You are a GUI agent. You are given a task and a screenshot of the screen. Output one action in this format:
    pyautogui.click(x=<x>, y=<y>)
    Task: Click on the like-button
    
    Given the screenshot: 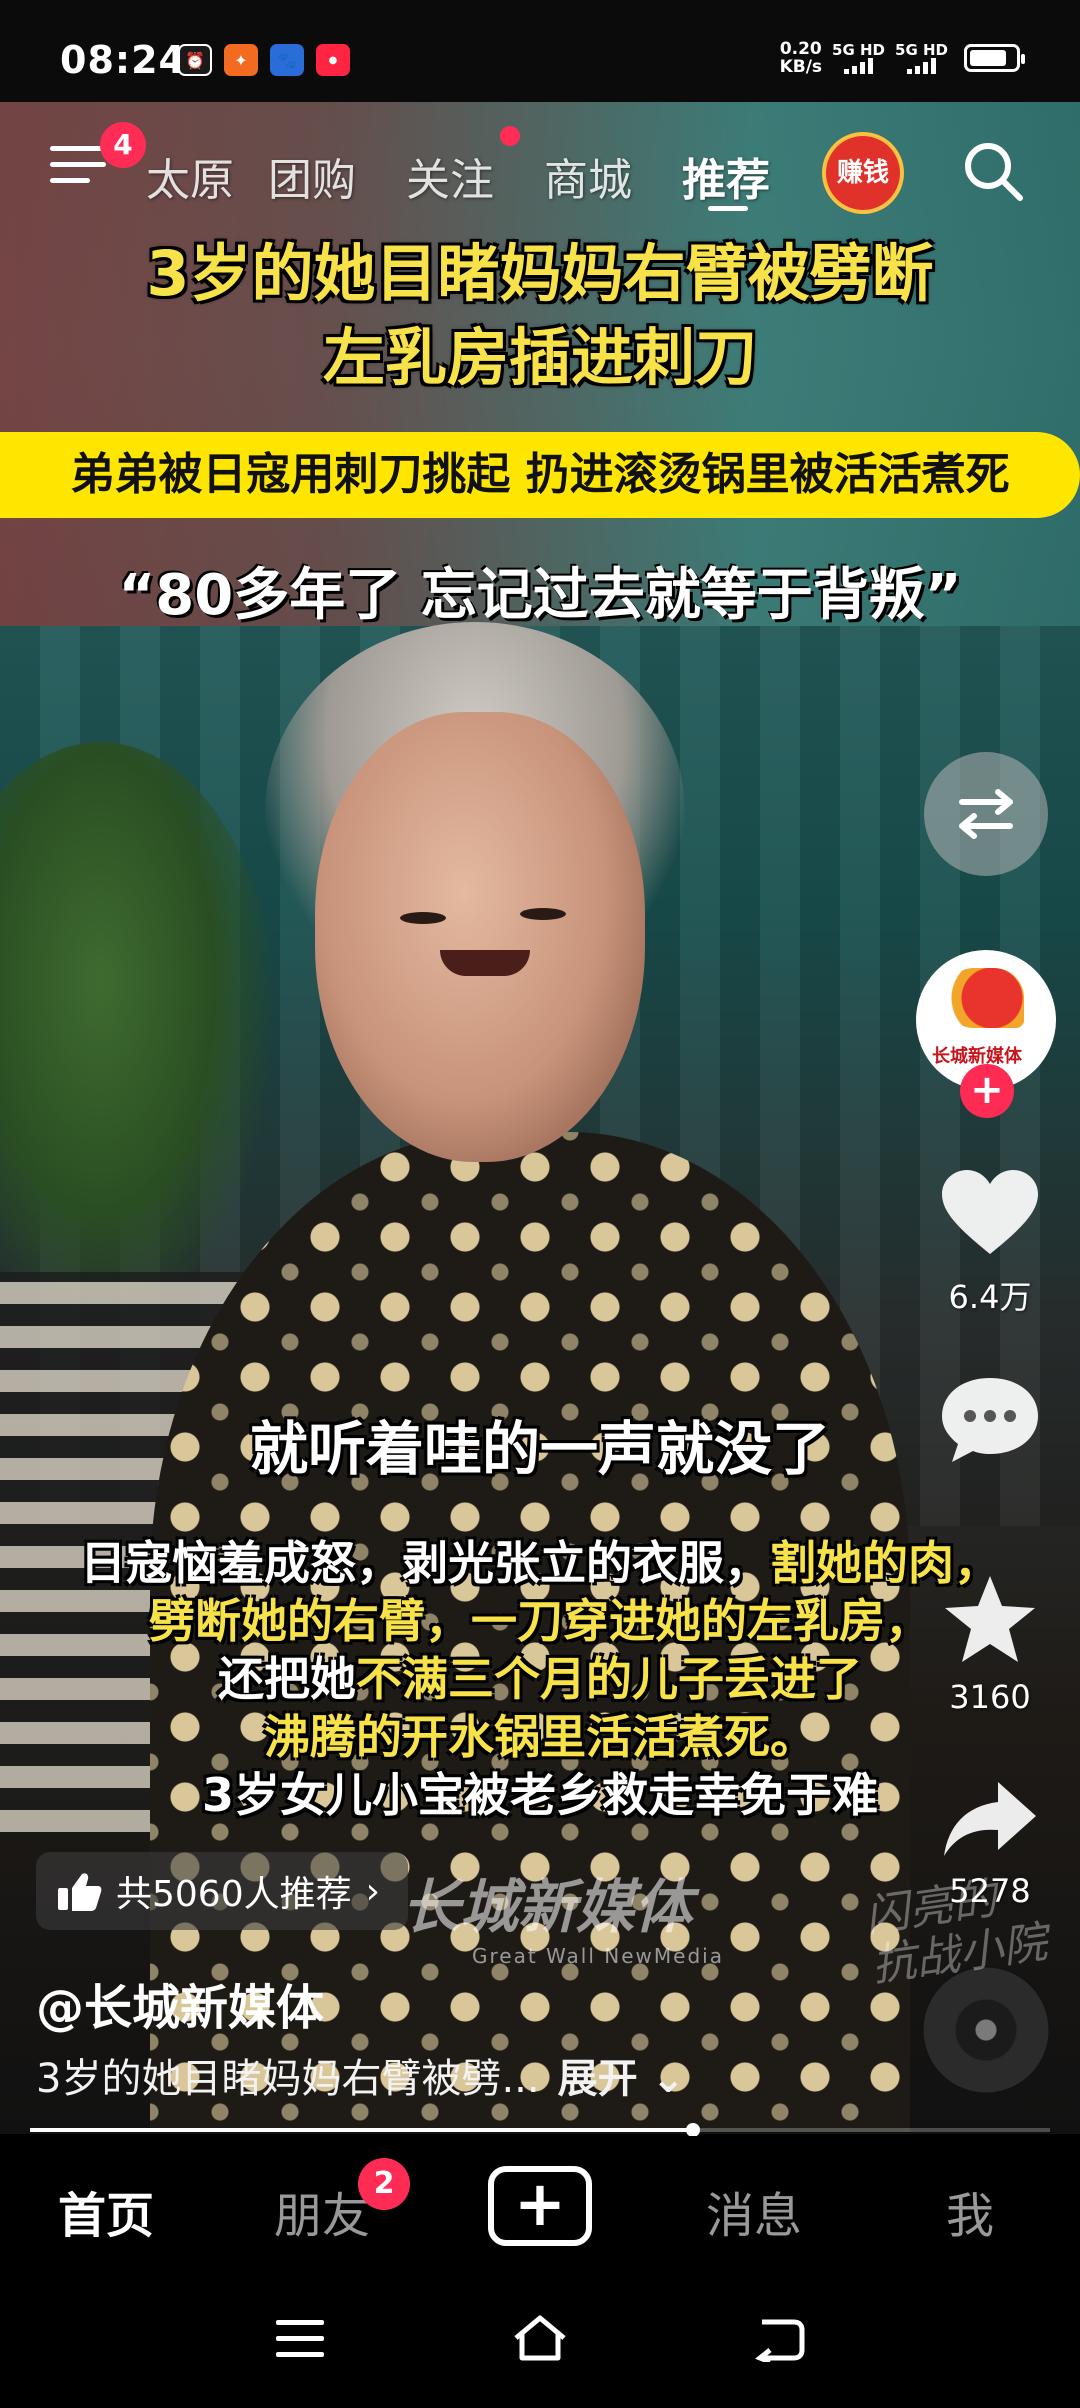 What is the action you would take?
    pyautogui.click(x=990, y=1214)
    